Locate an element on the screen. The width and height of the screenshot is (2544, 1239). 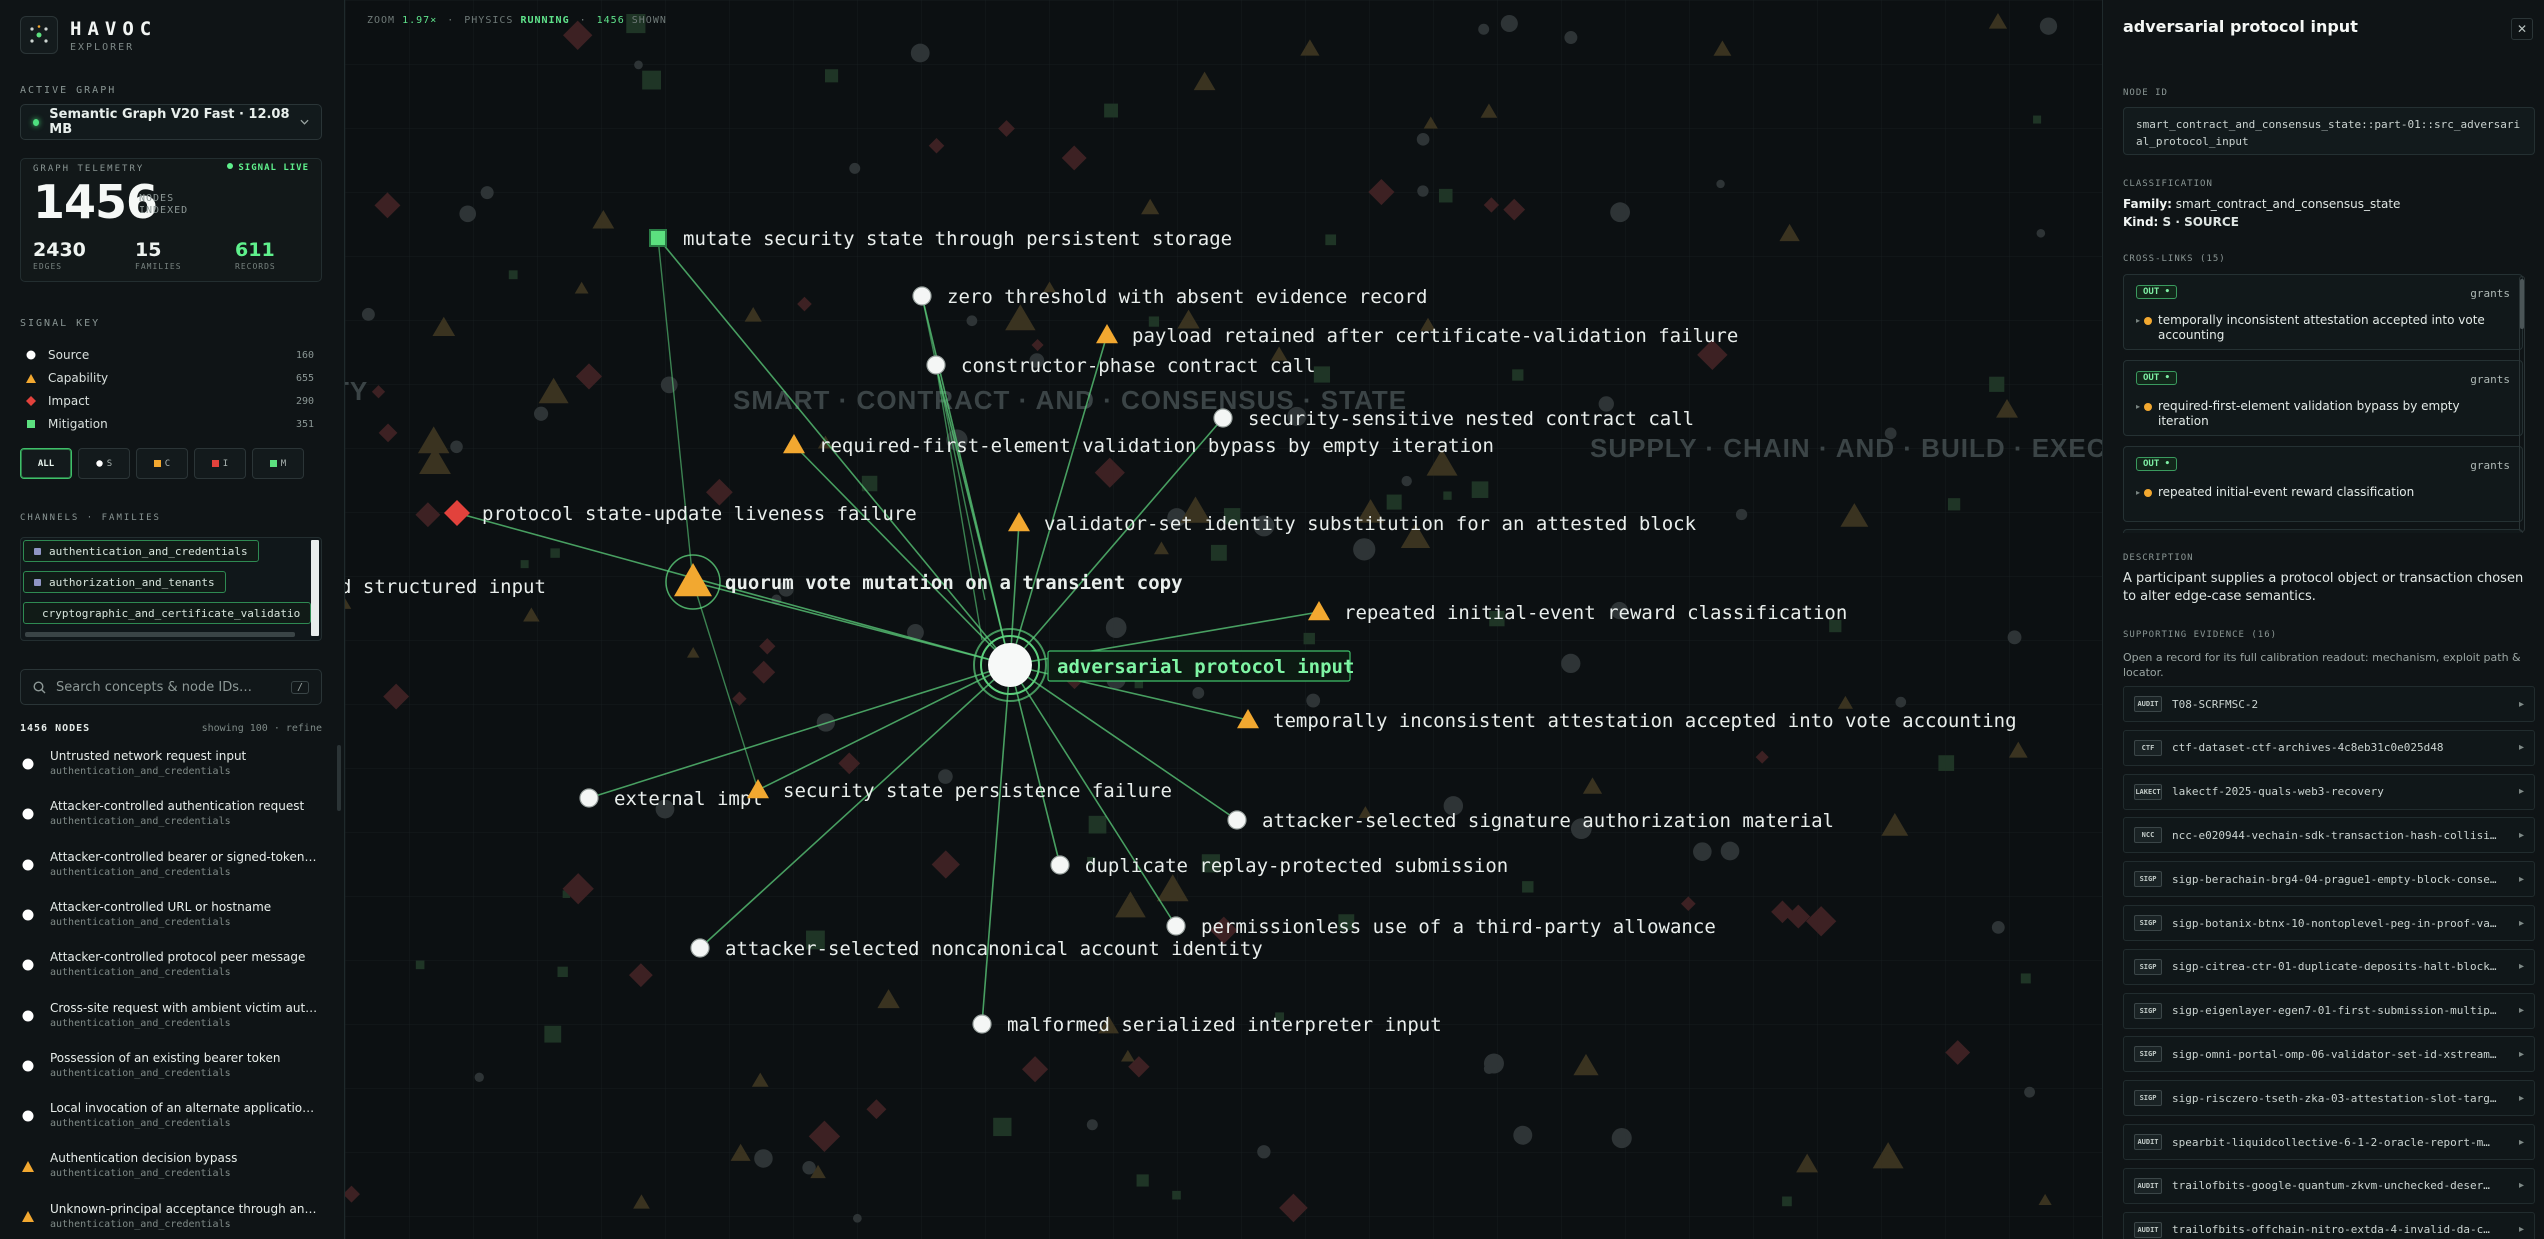
filter-source-button: S is located at coordinates (104, 463).